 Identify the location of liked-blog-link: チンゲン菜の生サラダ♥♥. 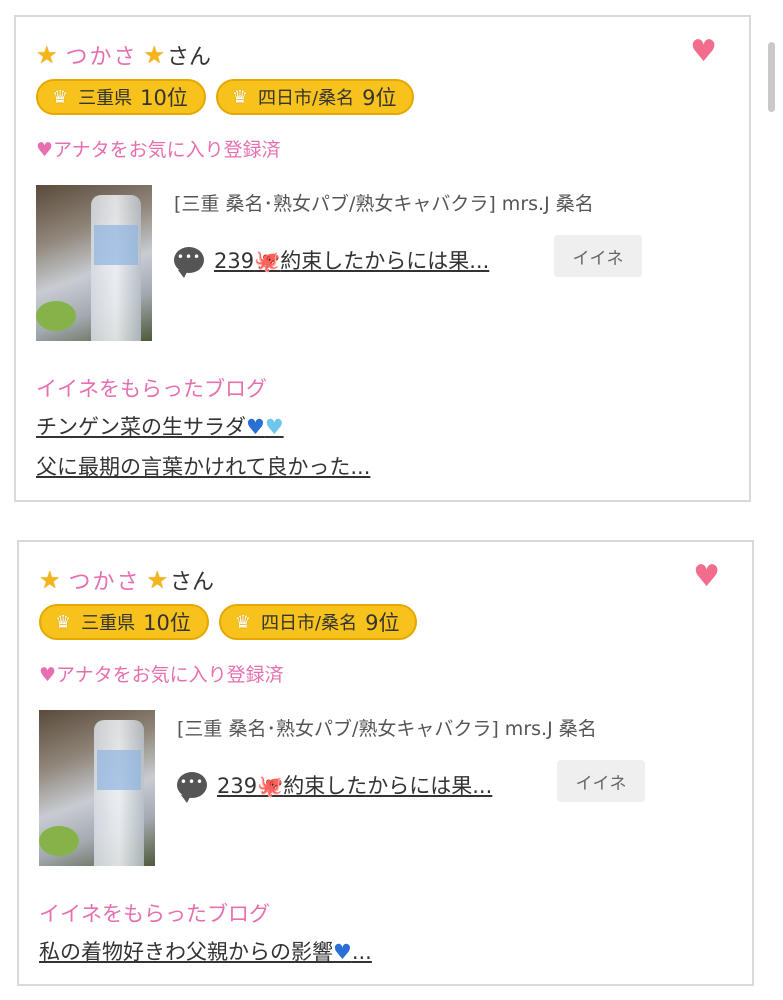
(203, 426).